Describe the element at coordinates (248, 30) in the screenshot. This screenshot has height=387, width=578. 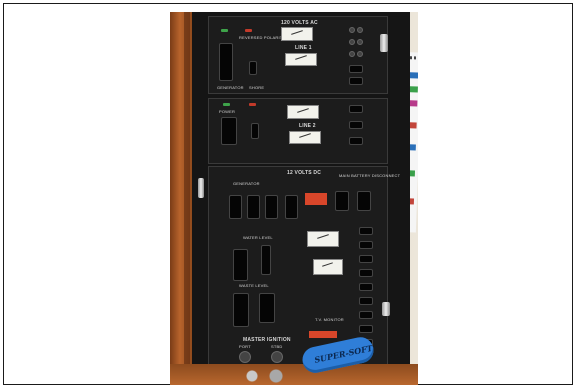
I see `reversed-polarity-led` at that location.